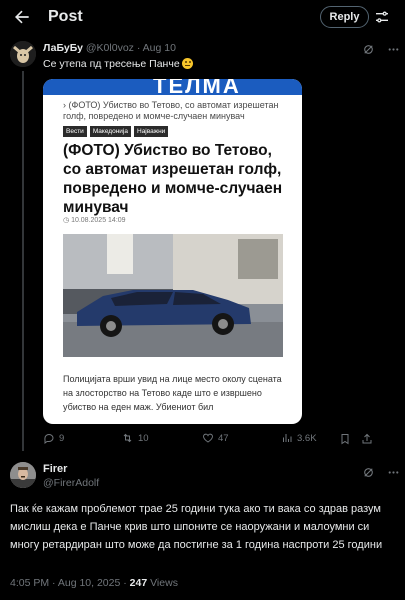 The image size is (405, 600). Describe the element at coordinates (345, 439) in the screenshot. I see `bookmark-icon` at that location.